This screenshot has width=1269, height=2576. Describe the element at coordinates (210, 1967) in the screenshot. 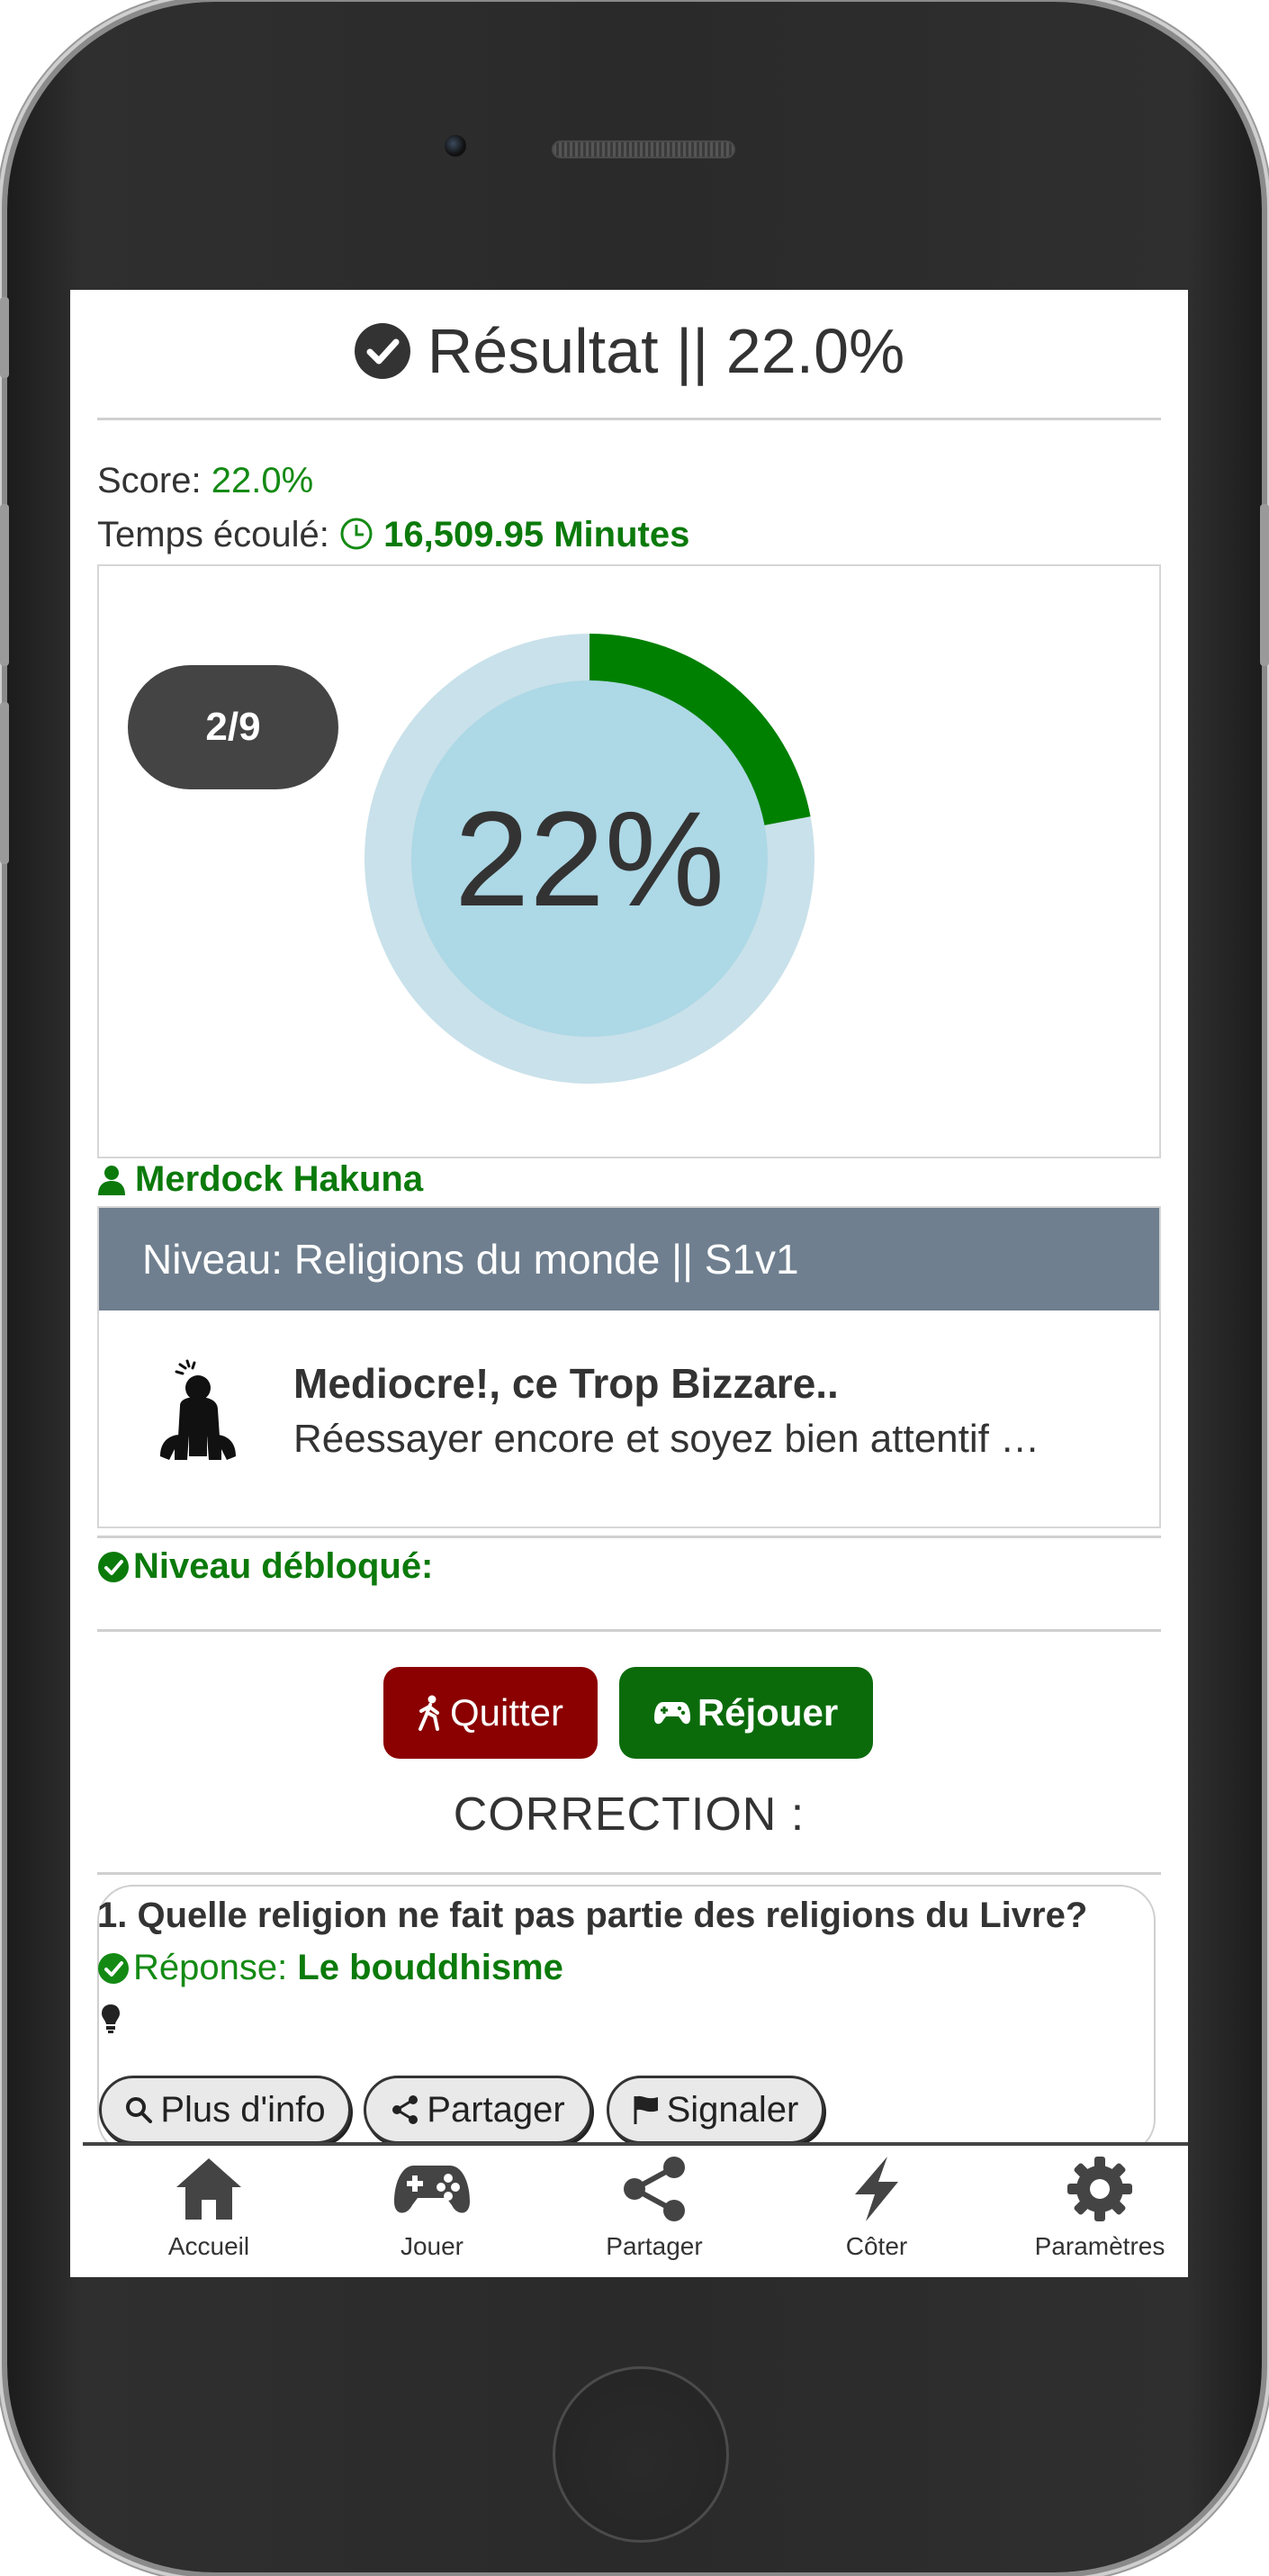

I see `answer-label: Réponse:` at that location.